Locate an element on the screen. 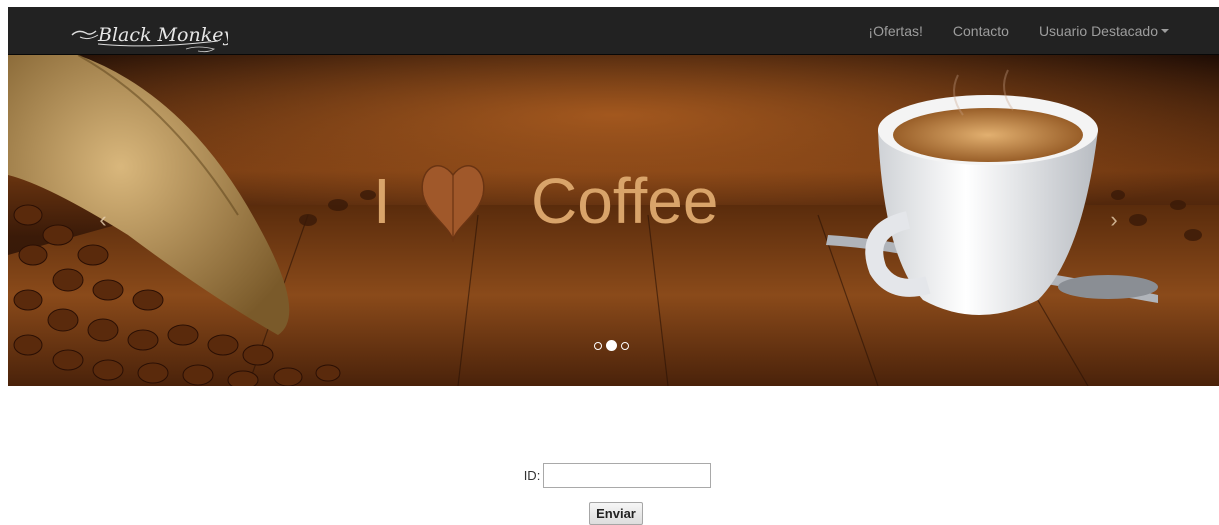 This screenshot has height=525, width=1219. chevron-right-icon: › is located at coordinates (1114, 219).